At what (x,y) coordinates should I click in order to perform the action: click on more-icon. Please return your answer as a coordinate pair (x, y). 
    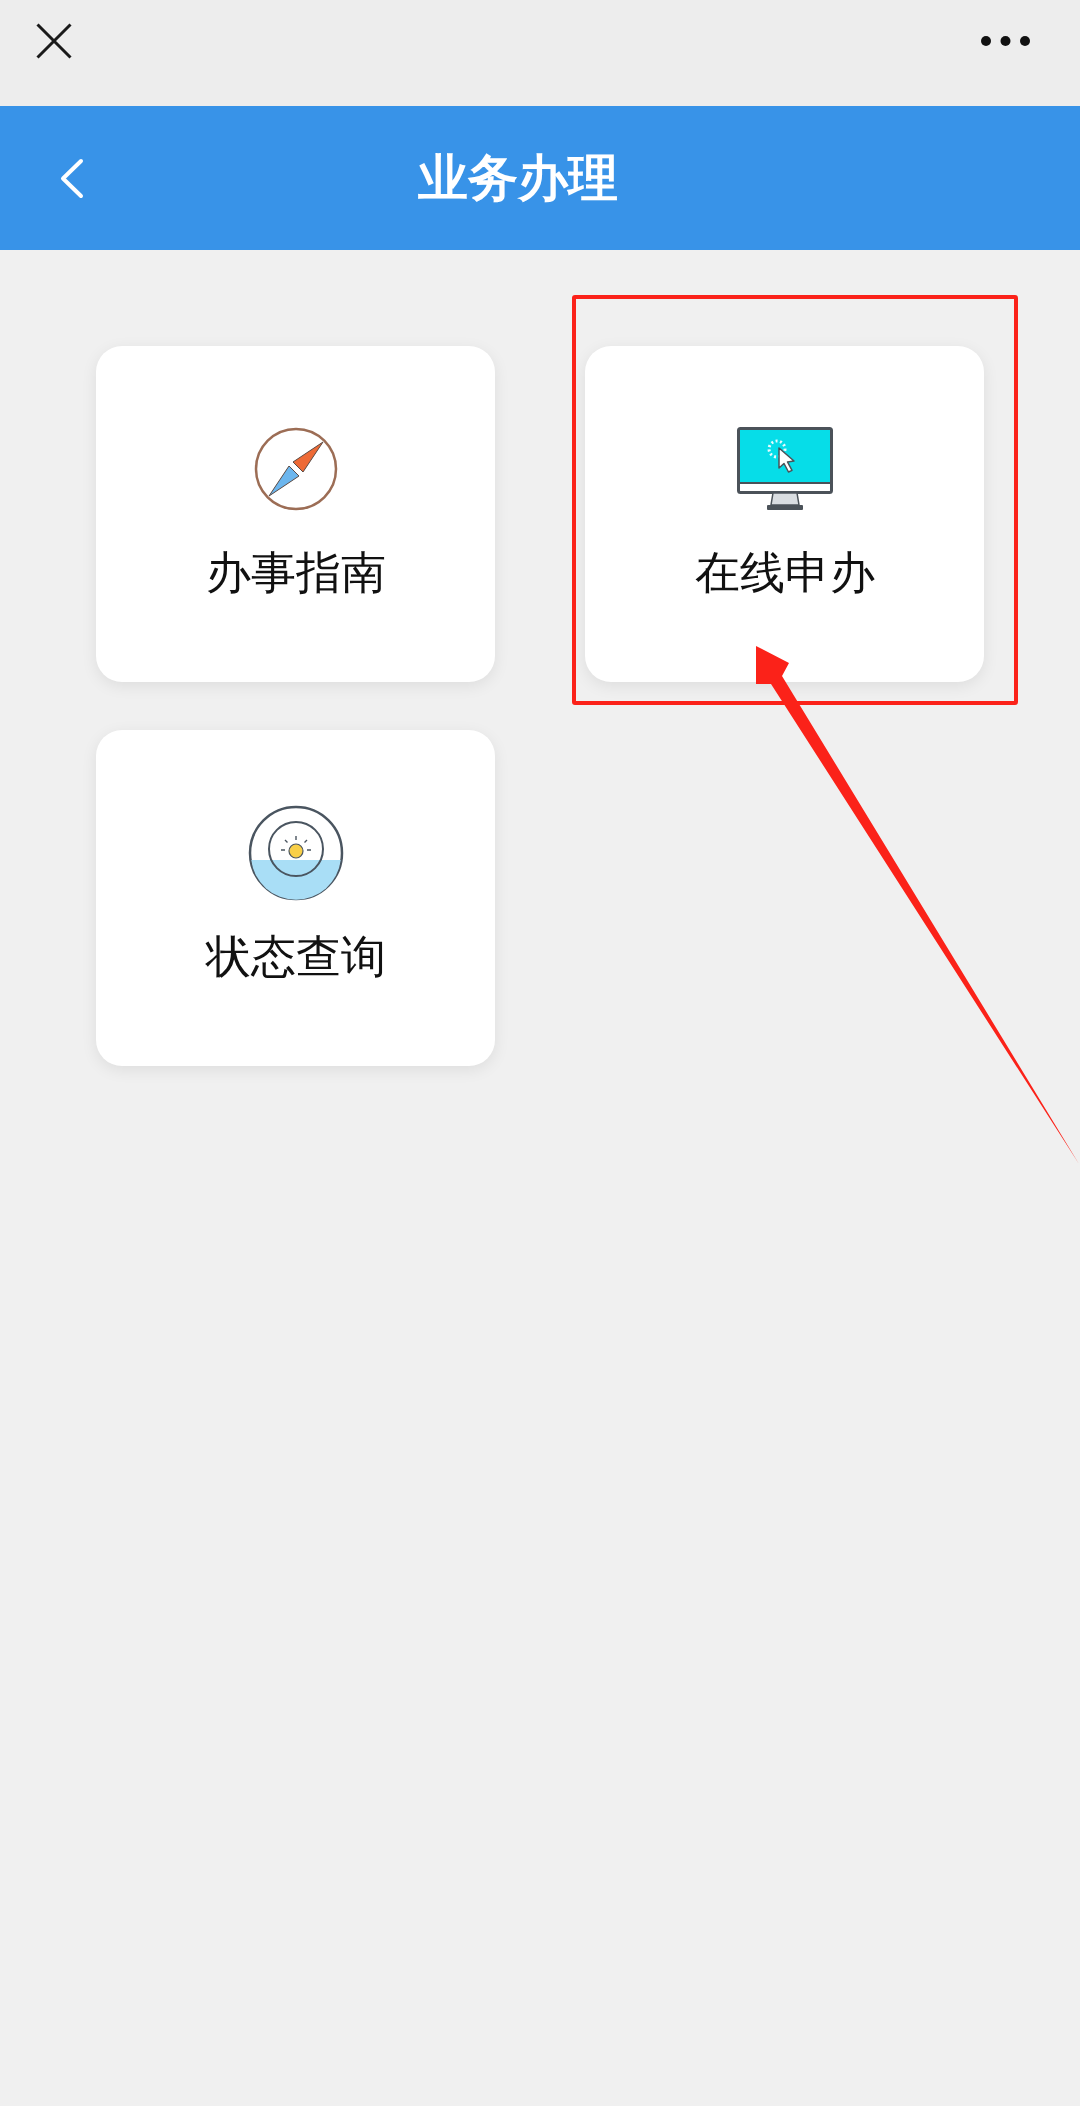
    Looking at the image, I should click on (1005, 41).